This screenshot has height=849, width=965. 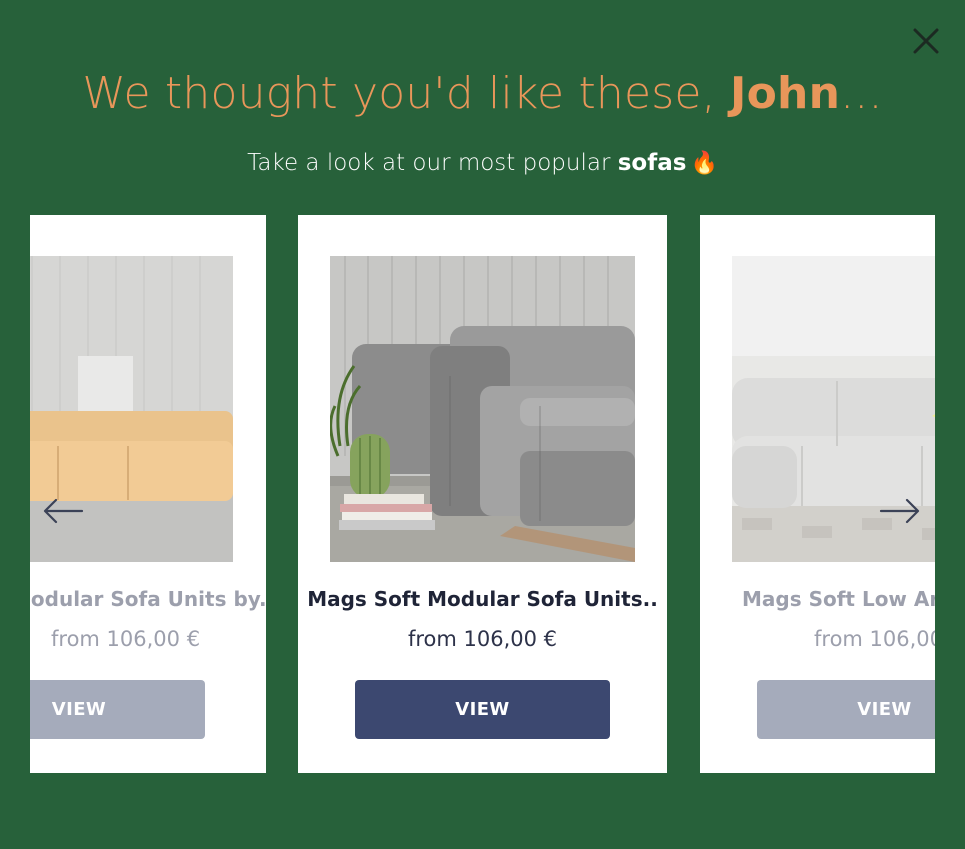 I want to click on modal-subtitle: Take a look at our most popular sofas 🔥, so click(x=482, y=163).